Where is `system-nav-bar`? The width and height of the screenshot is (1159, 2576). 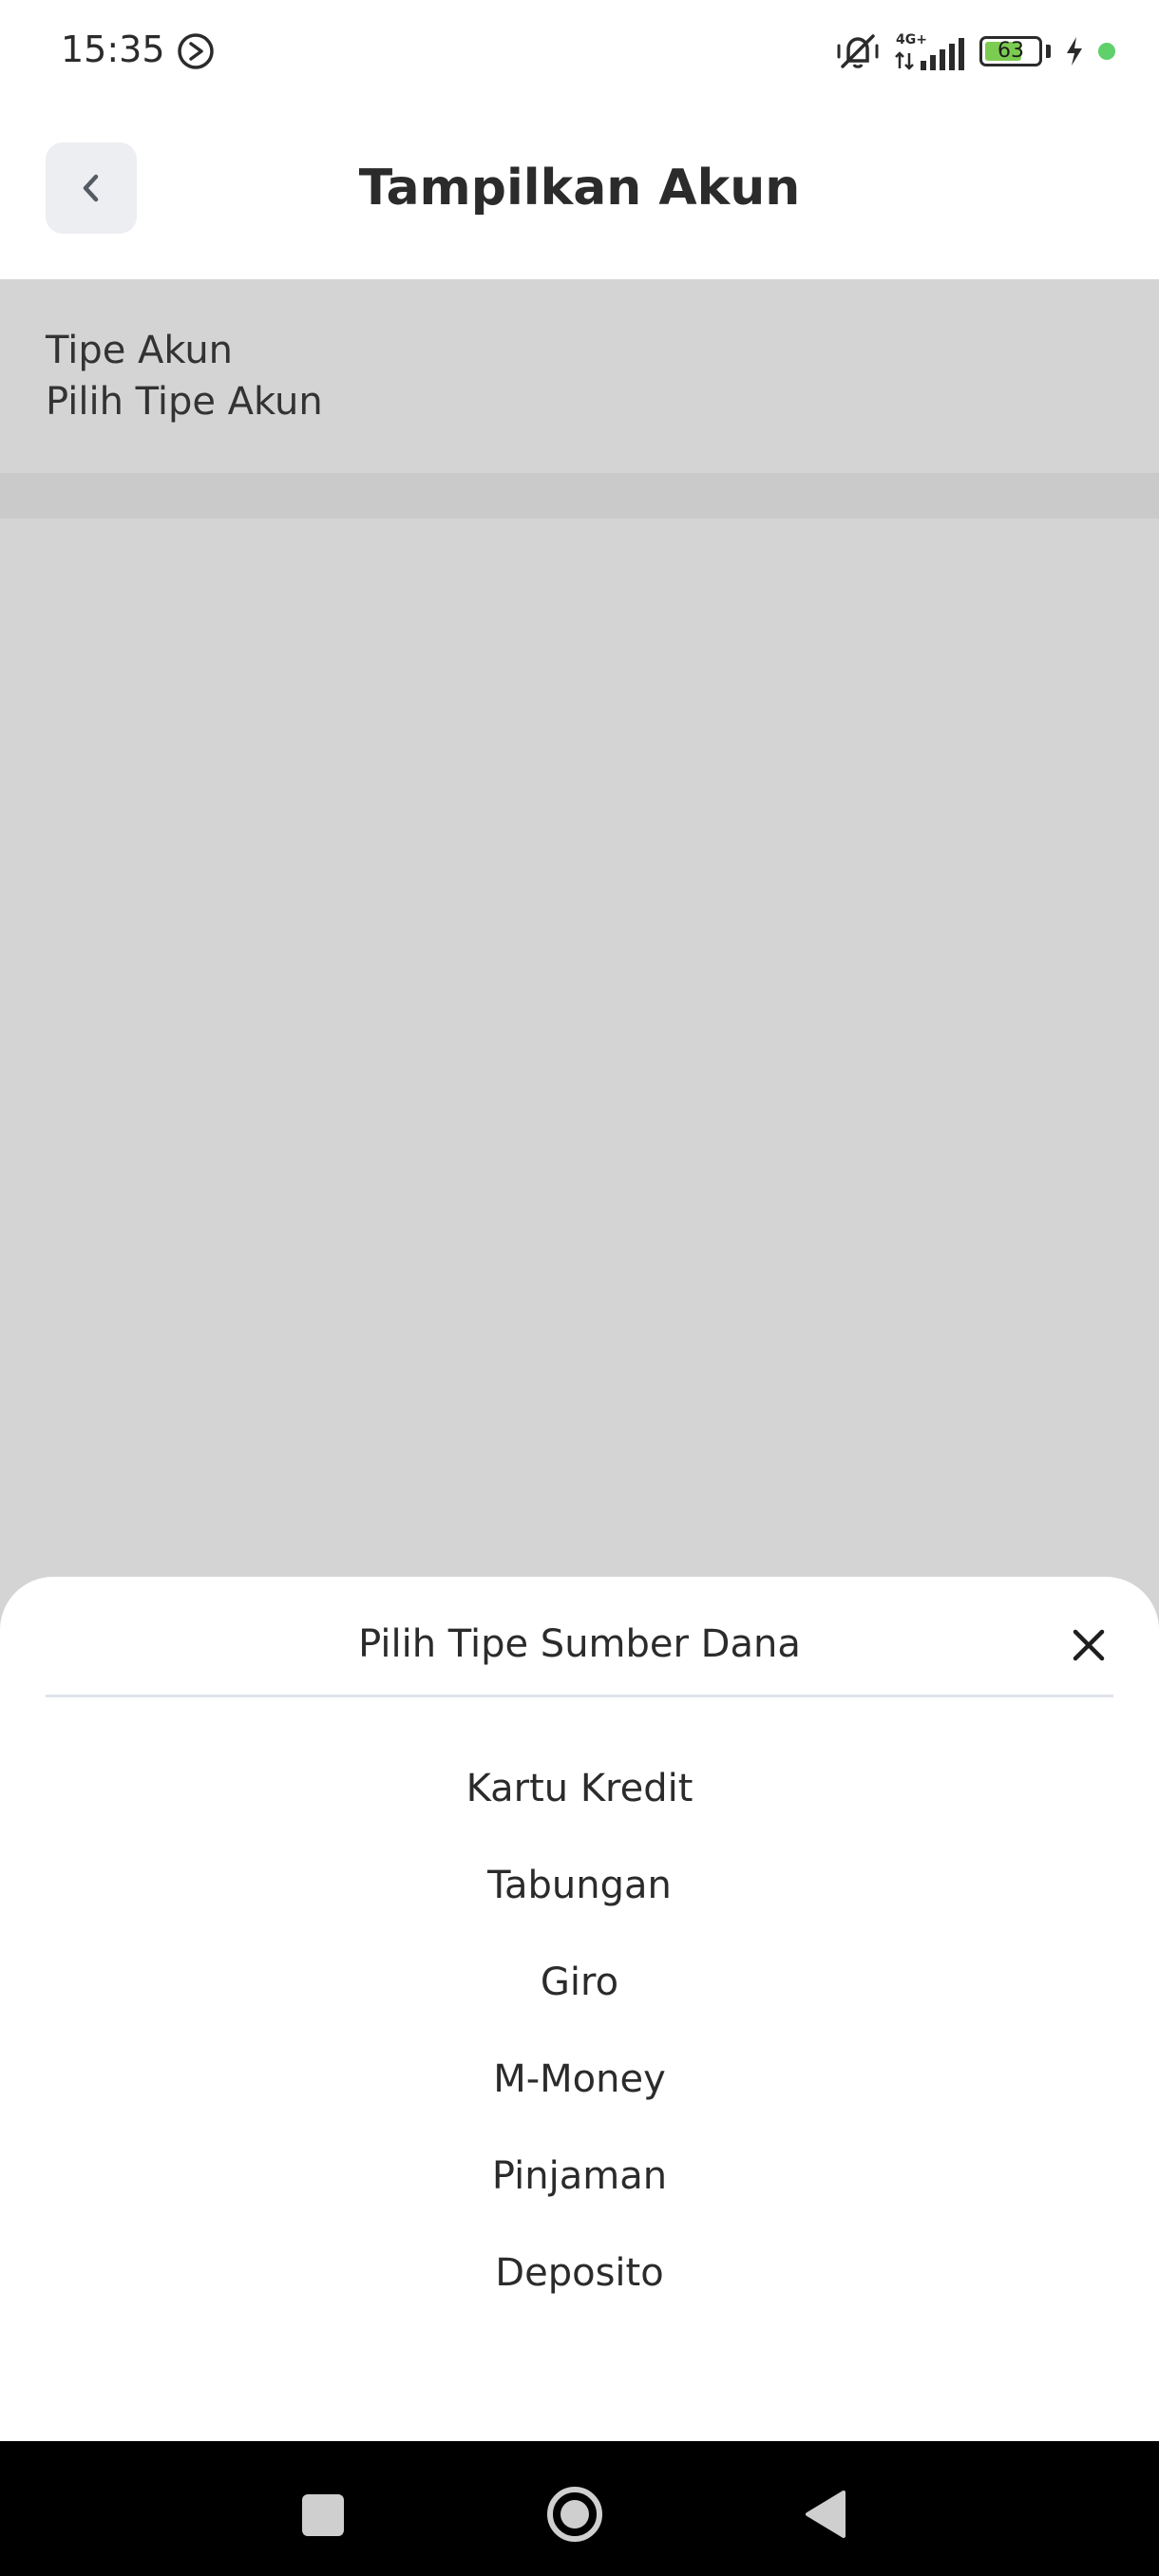 system-nav-bar is located at coordinates (579, 2508).